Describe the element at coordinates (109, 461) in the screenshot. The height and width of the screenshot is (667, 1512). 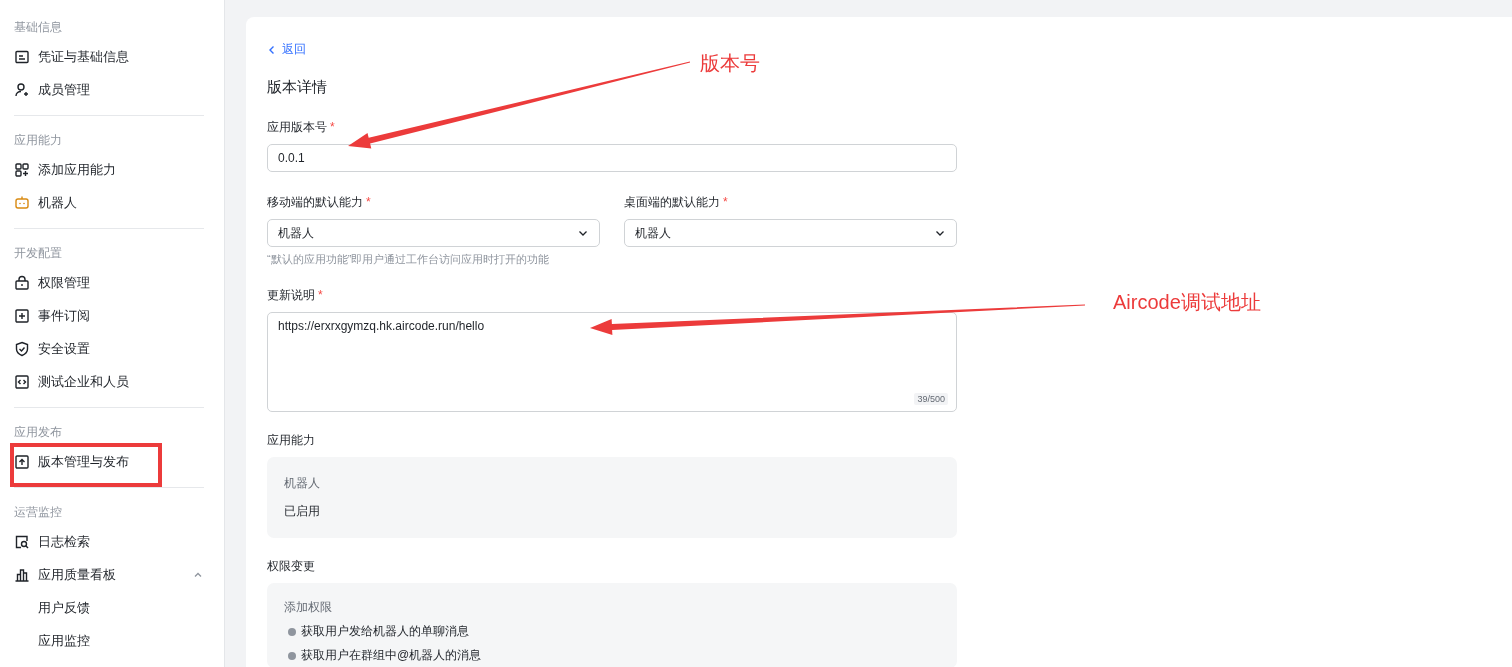
I see `sidebar-item: 版本管理与发布` at that location.